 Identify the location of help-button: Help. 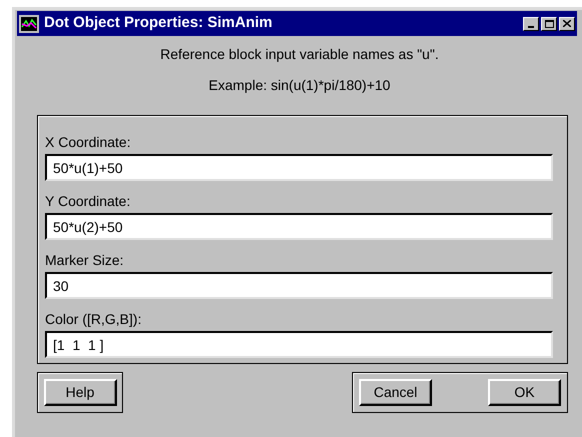
(80, 392).